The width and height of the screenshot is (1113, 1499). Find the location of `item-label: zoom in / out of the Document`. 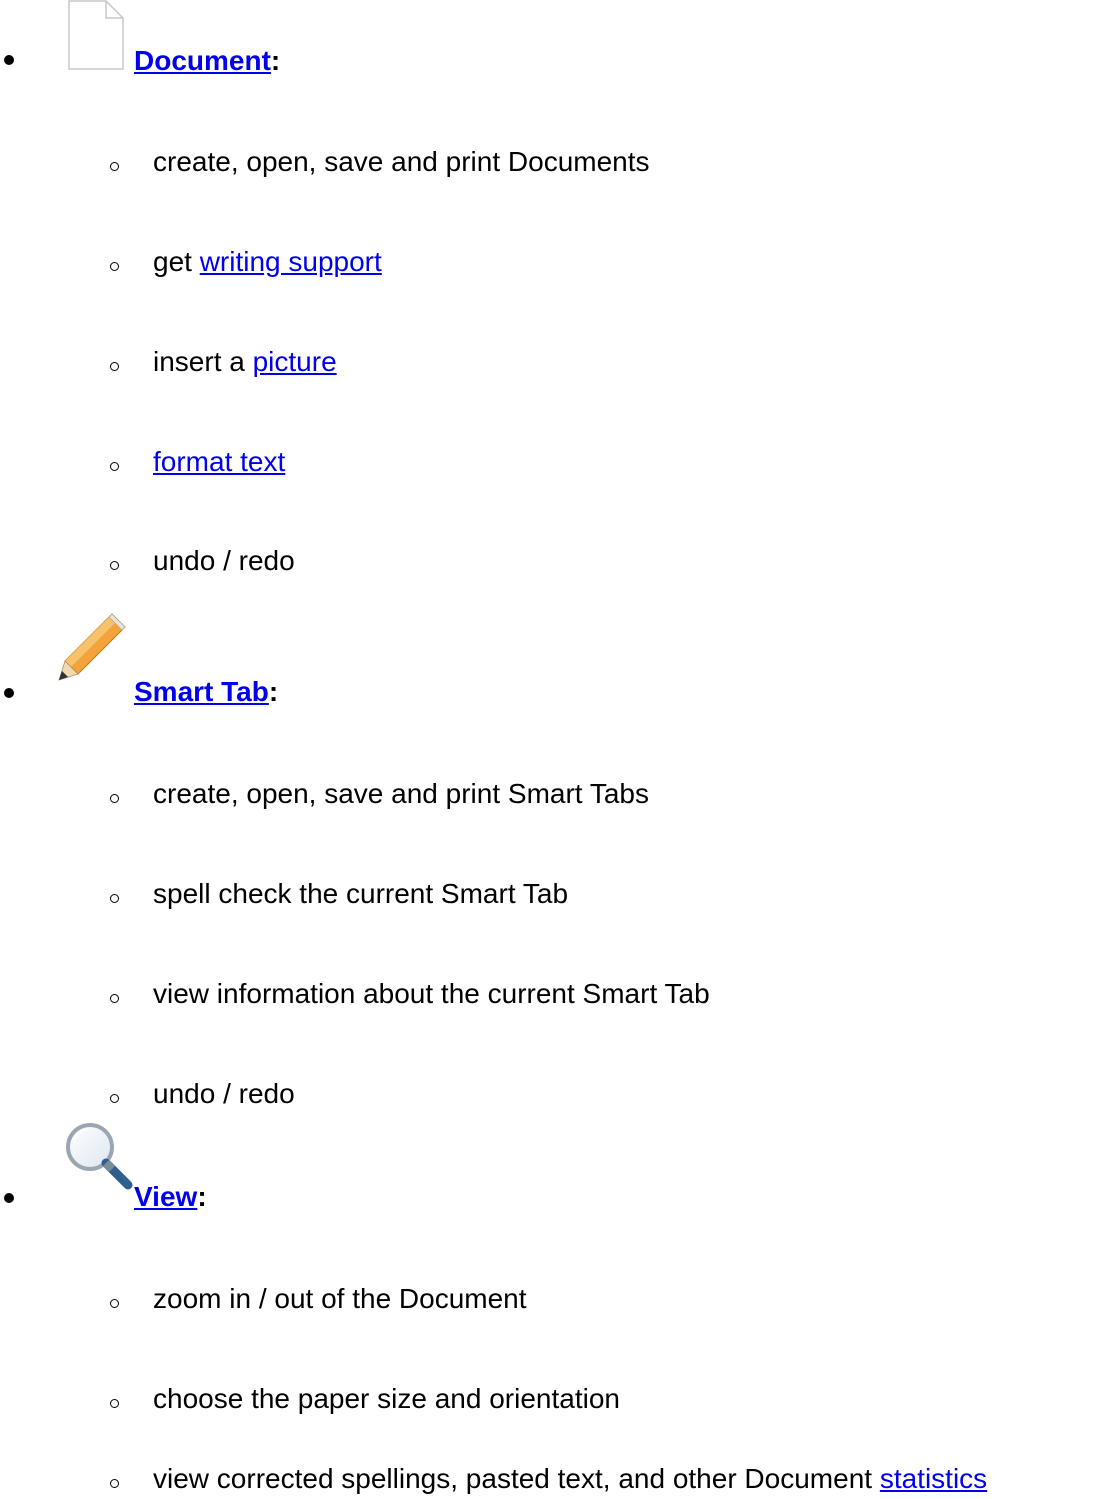

item-label: zoom in / out of the Document is located at coordinates (340, 1298).